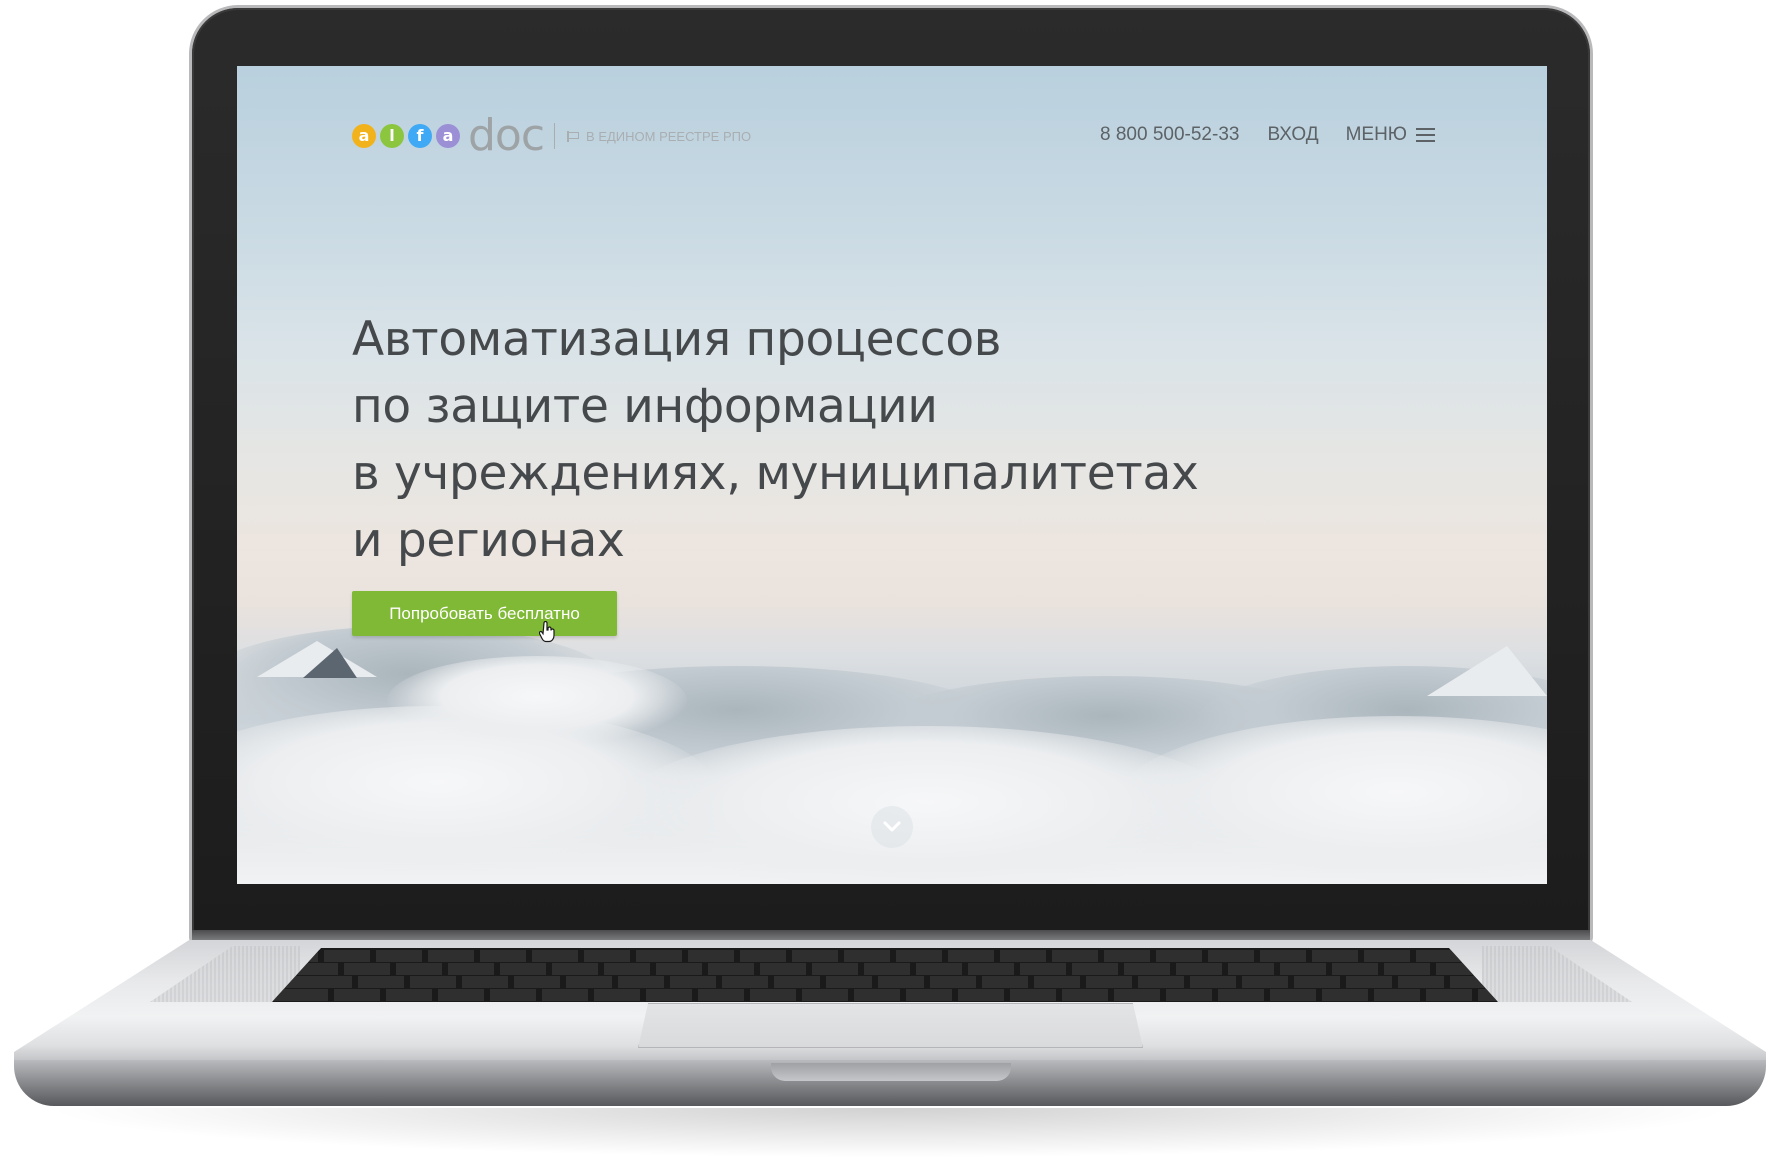  I want to click on logo-letter-f: f, so click(420, 136).